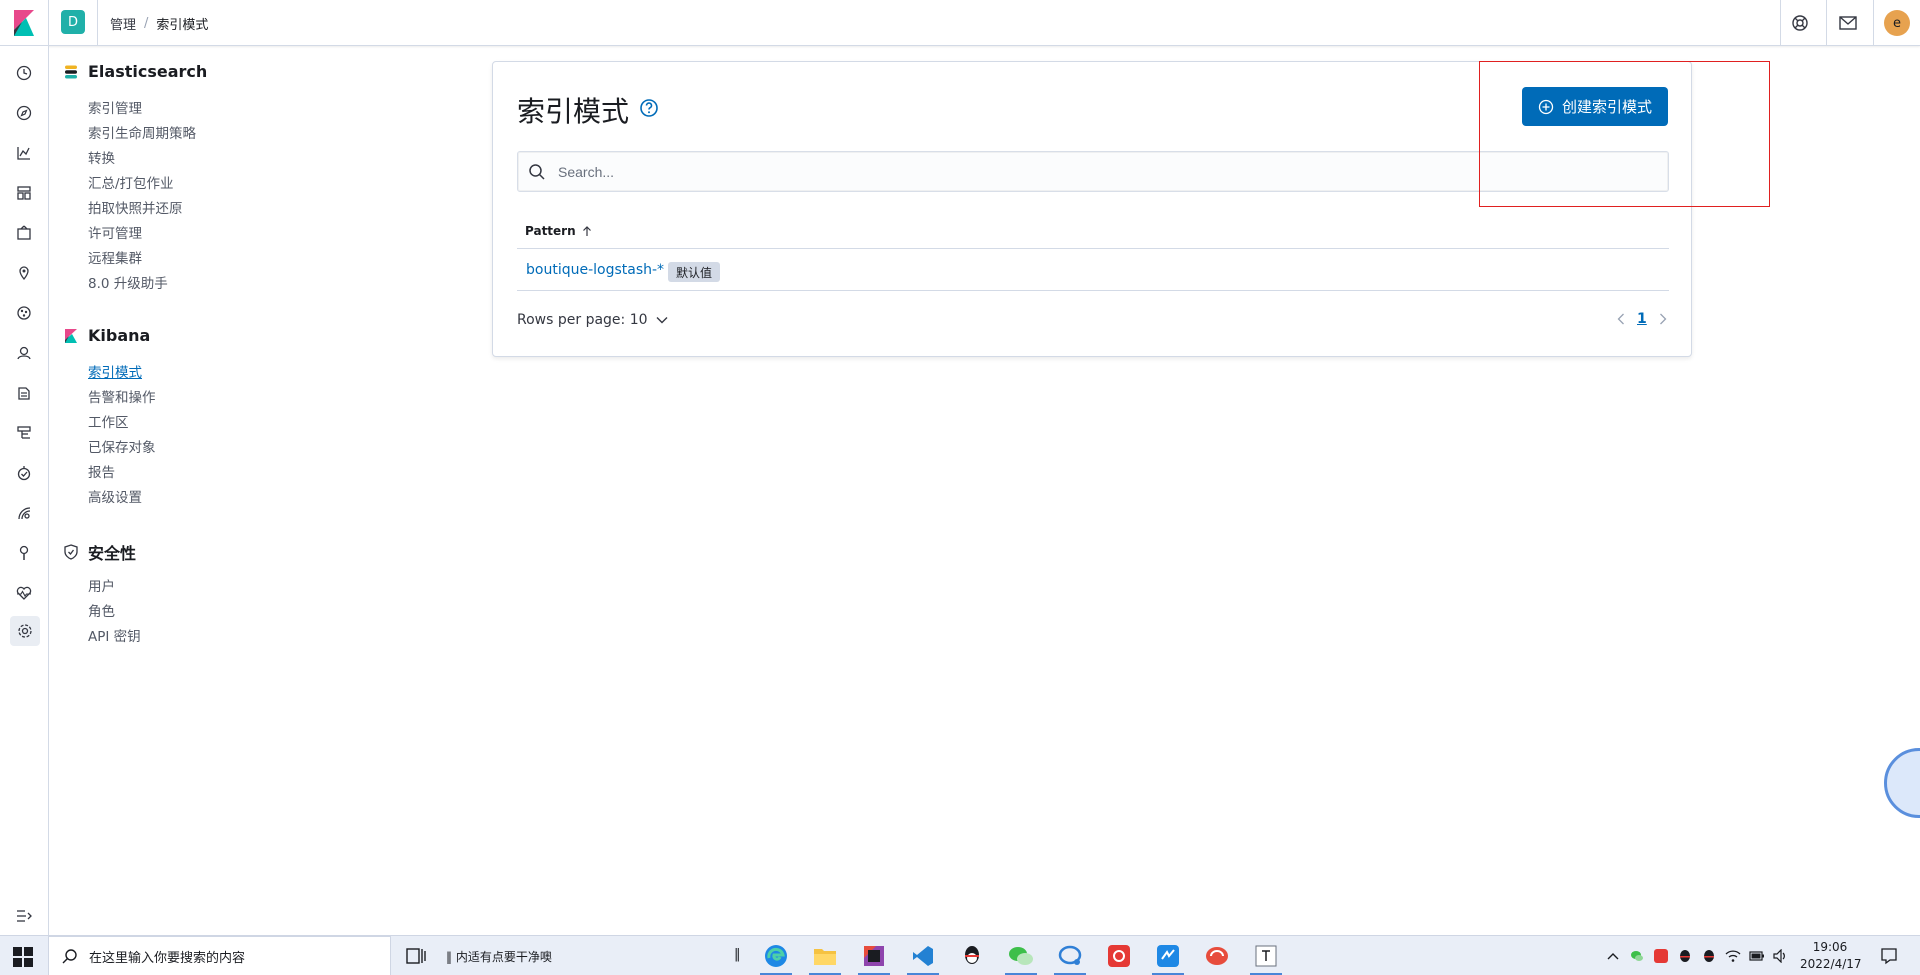 Image resolution: width=1920 pixels, height=975 pixels. Describe the element at coordinates (24, 433) in the screenshot. I see `infrastructure-icon` at that location.